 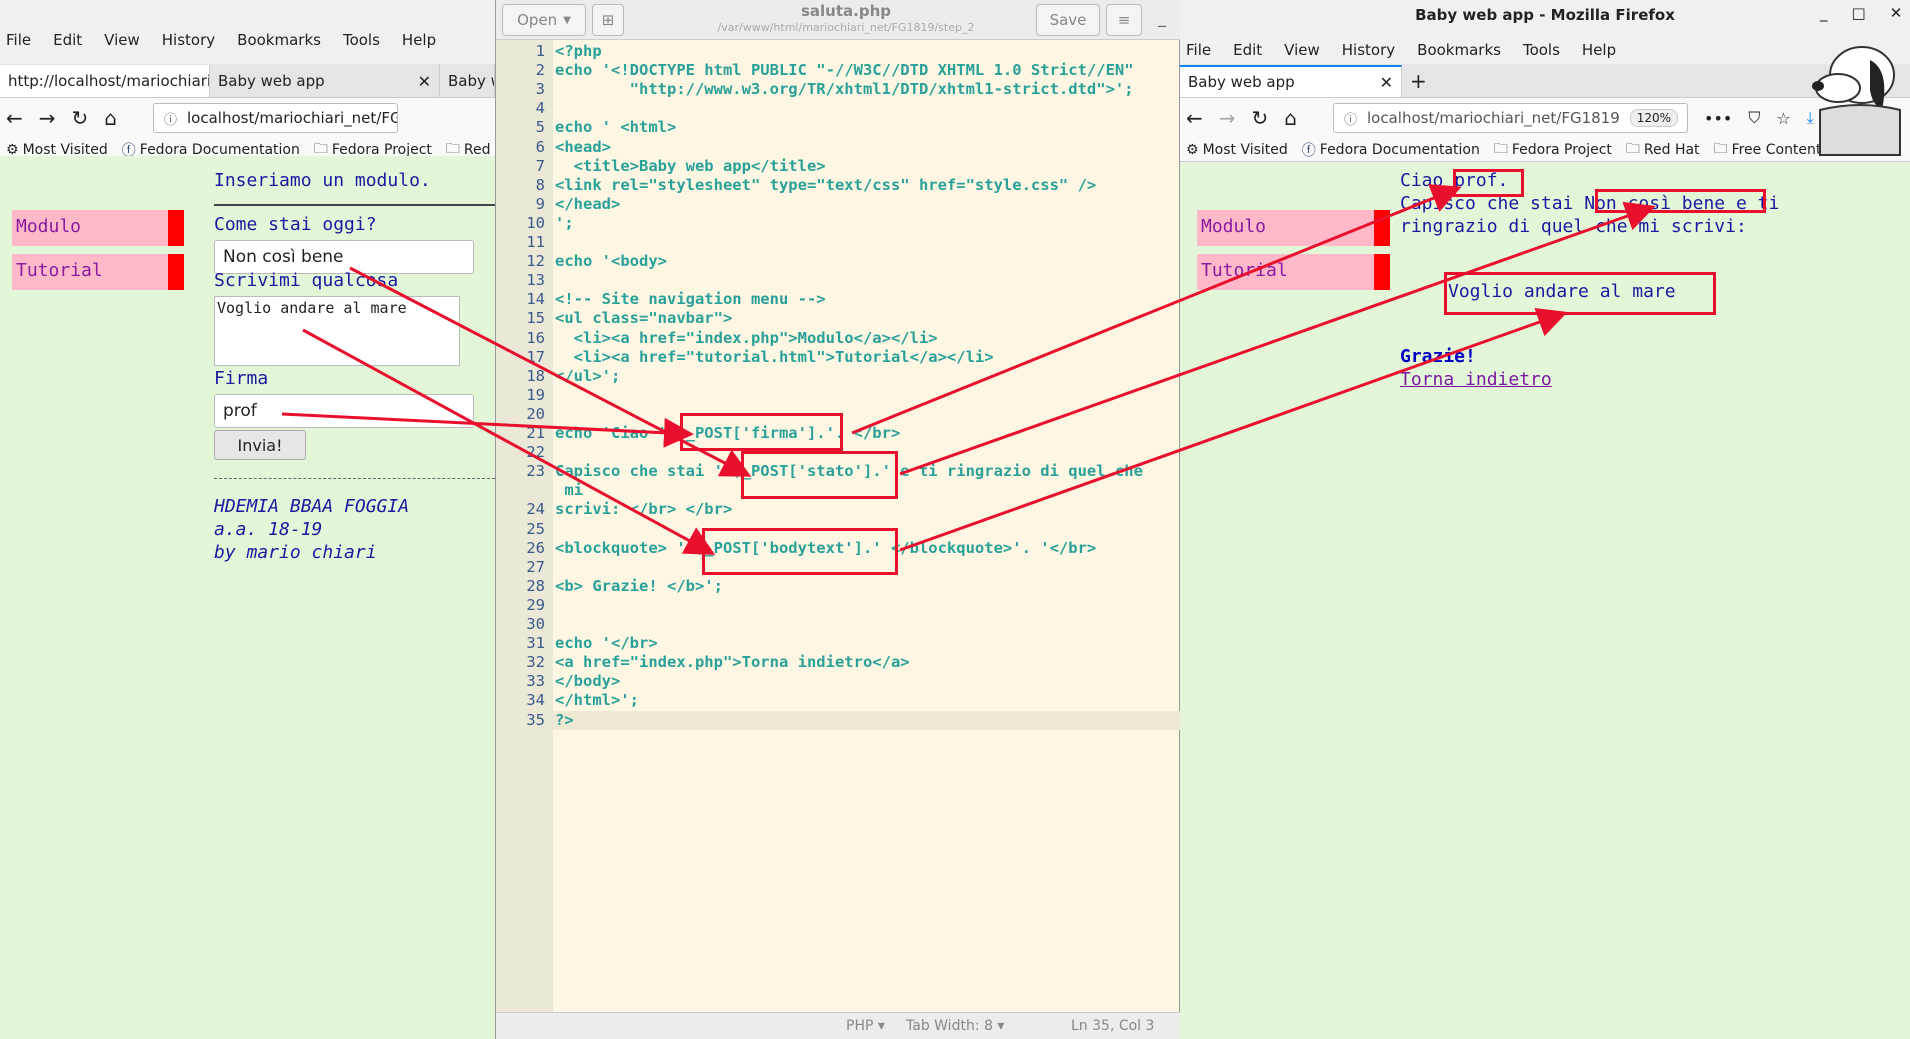 What do you see at coordinates (1156, 309) in the screenshot?
I see `arrow-firma-out` at bounding box center [1156, 309].